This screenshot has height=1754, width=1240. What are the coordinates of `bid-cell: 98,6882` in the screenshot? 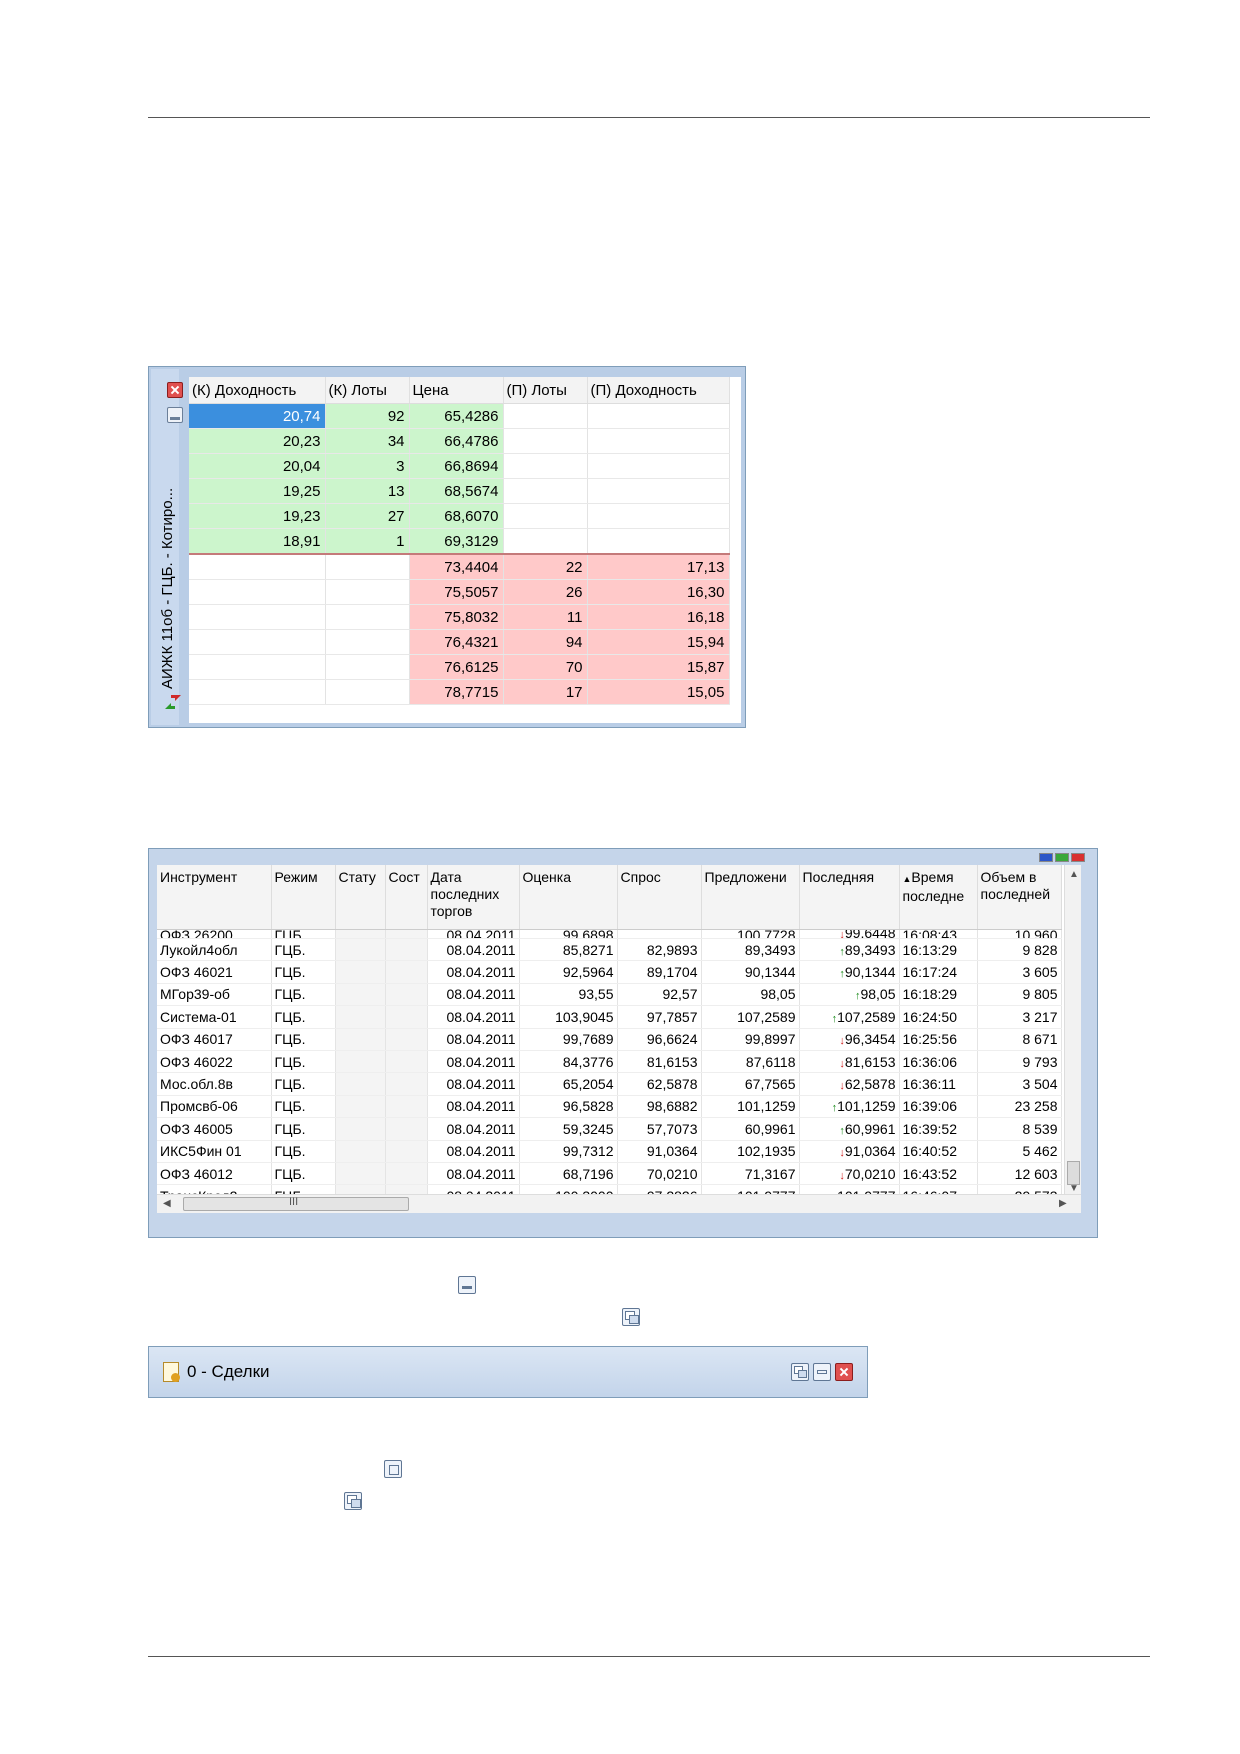 It's located at (659, 1107).